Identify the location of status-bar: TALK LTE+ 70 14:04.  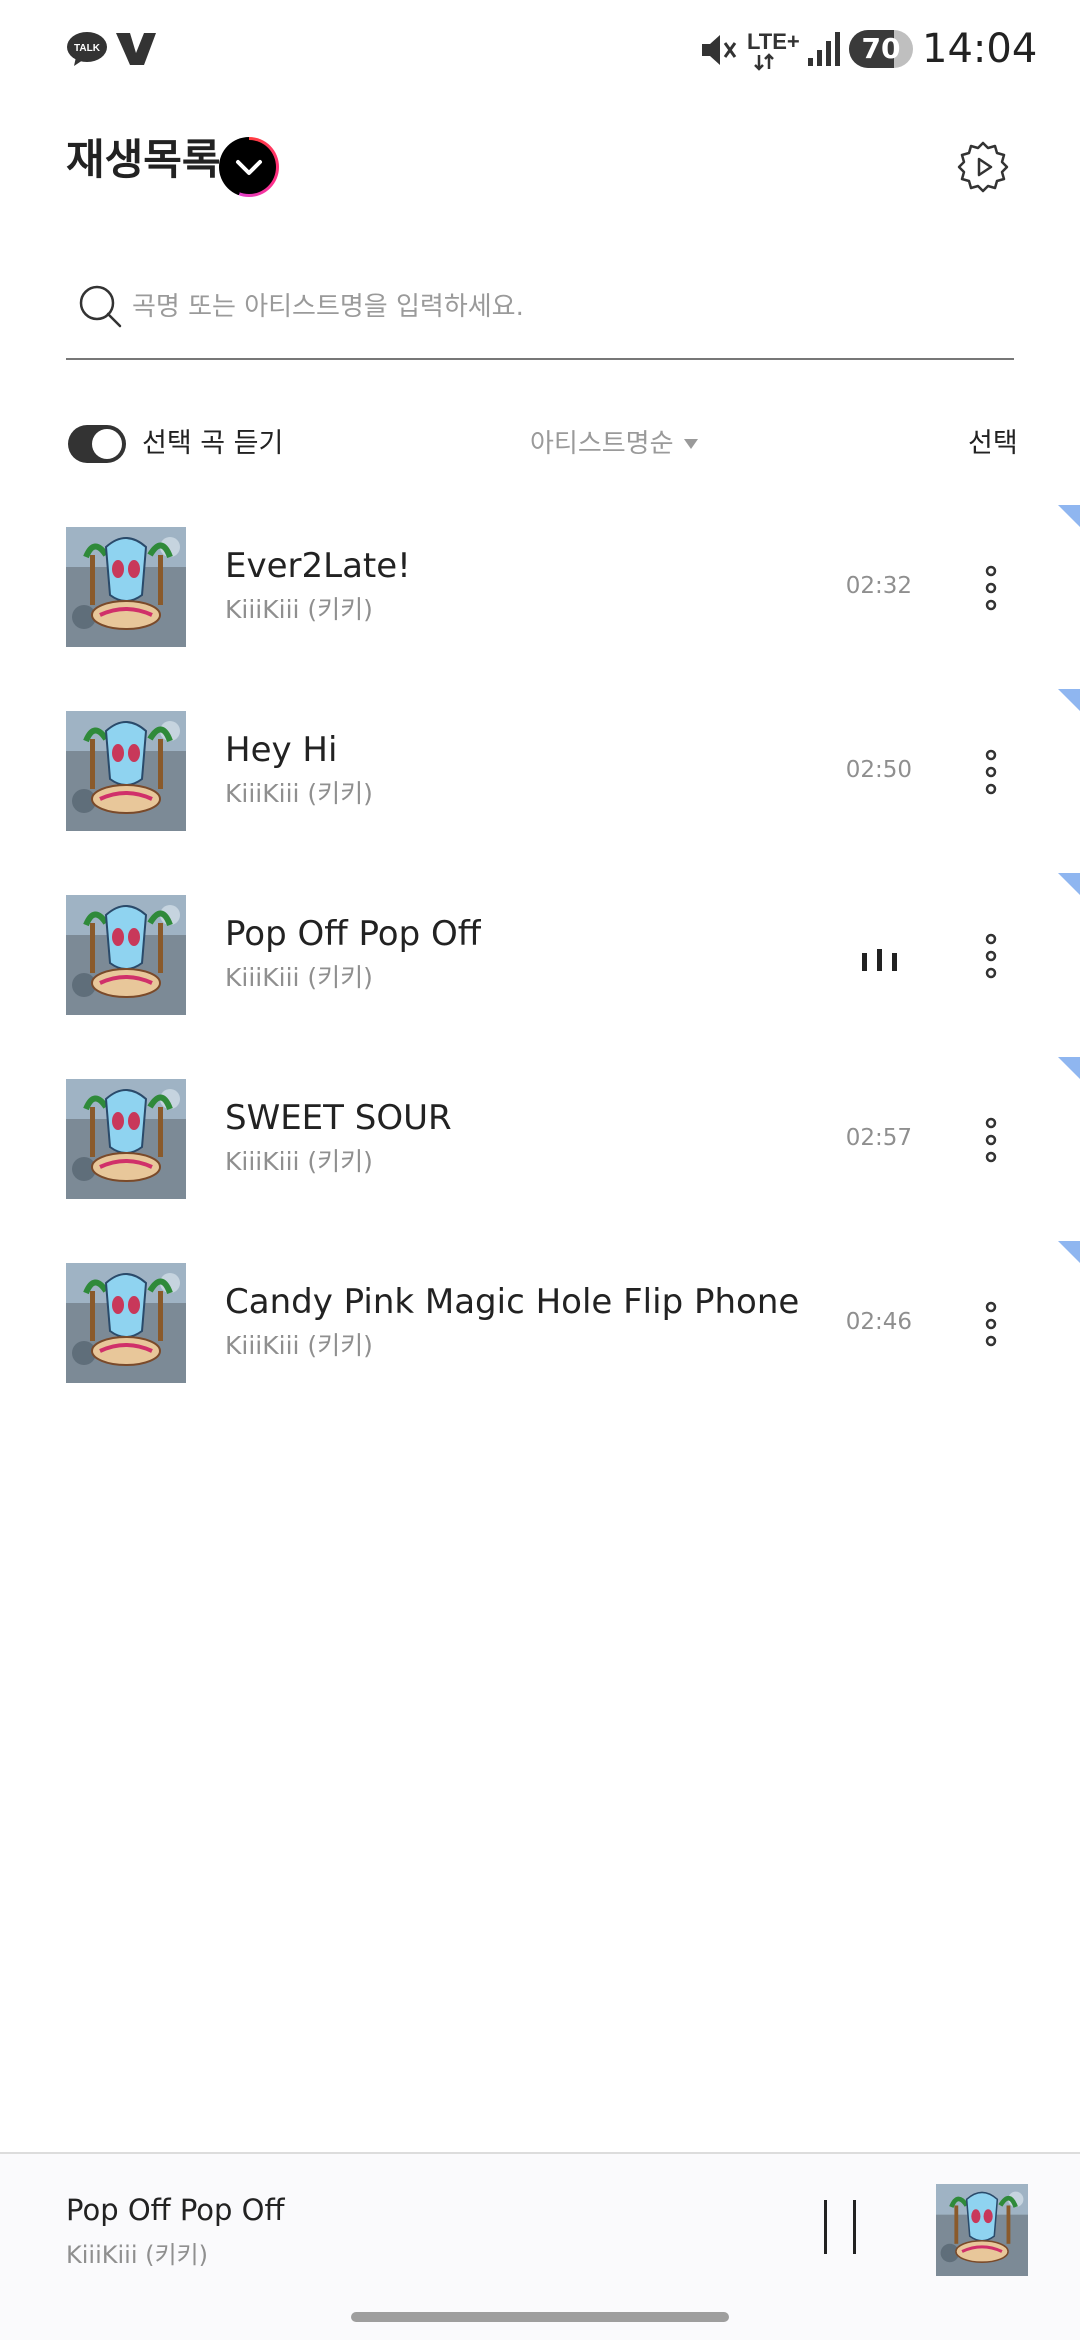
(540, 50).